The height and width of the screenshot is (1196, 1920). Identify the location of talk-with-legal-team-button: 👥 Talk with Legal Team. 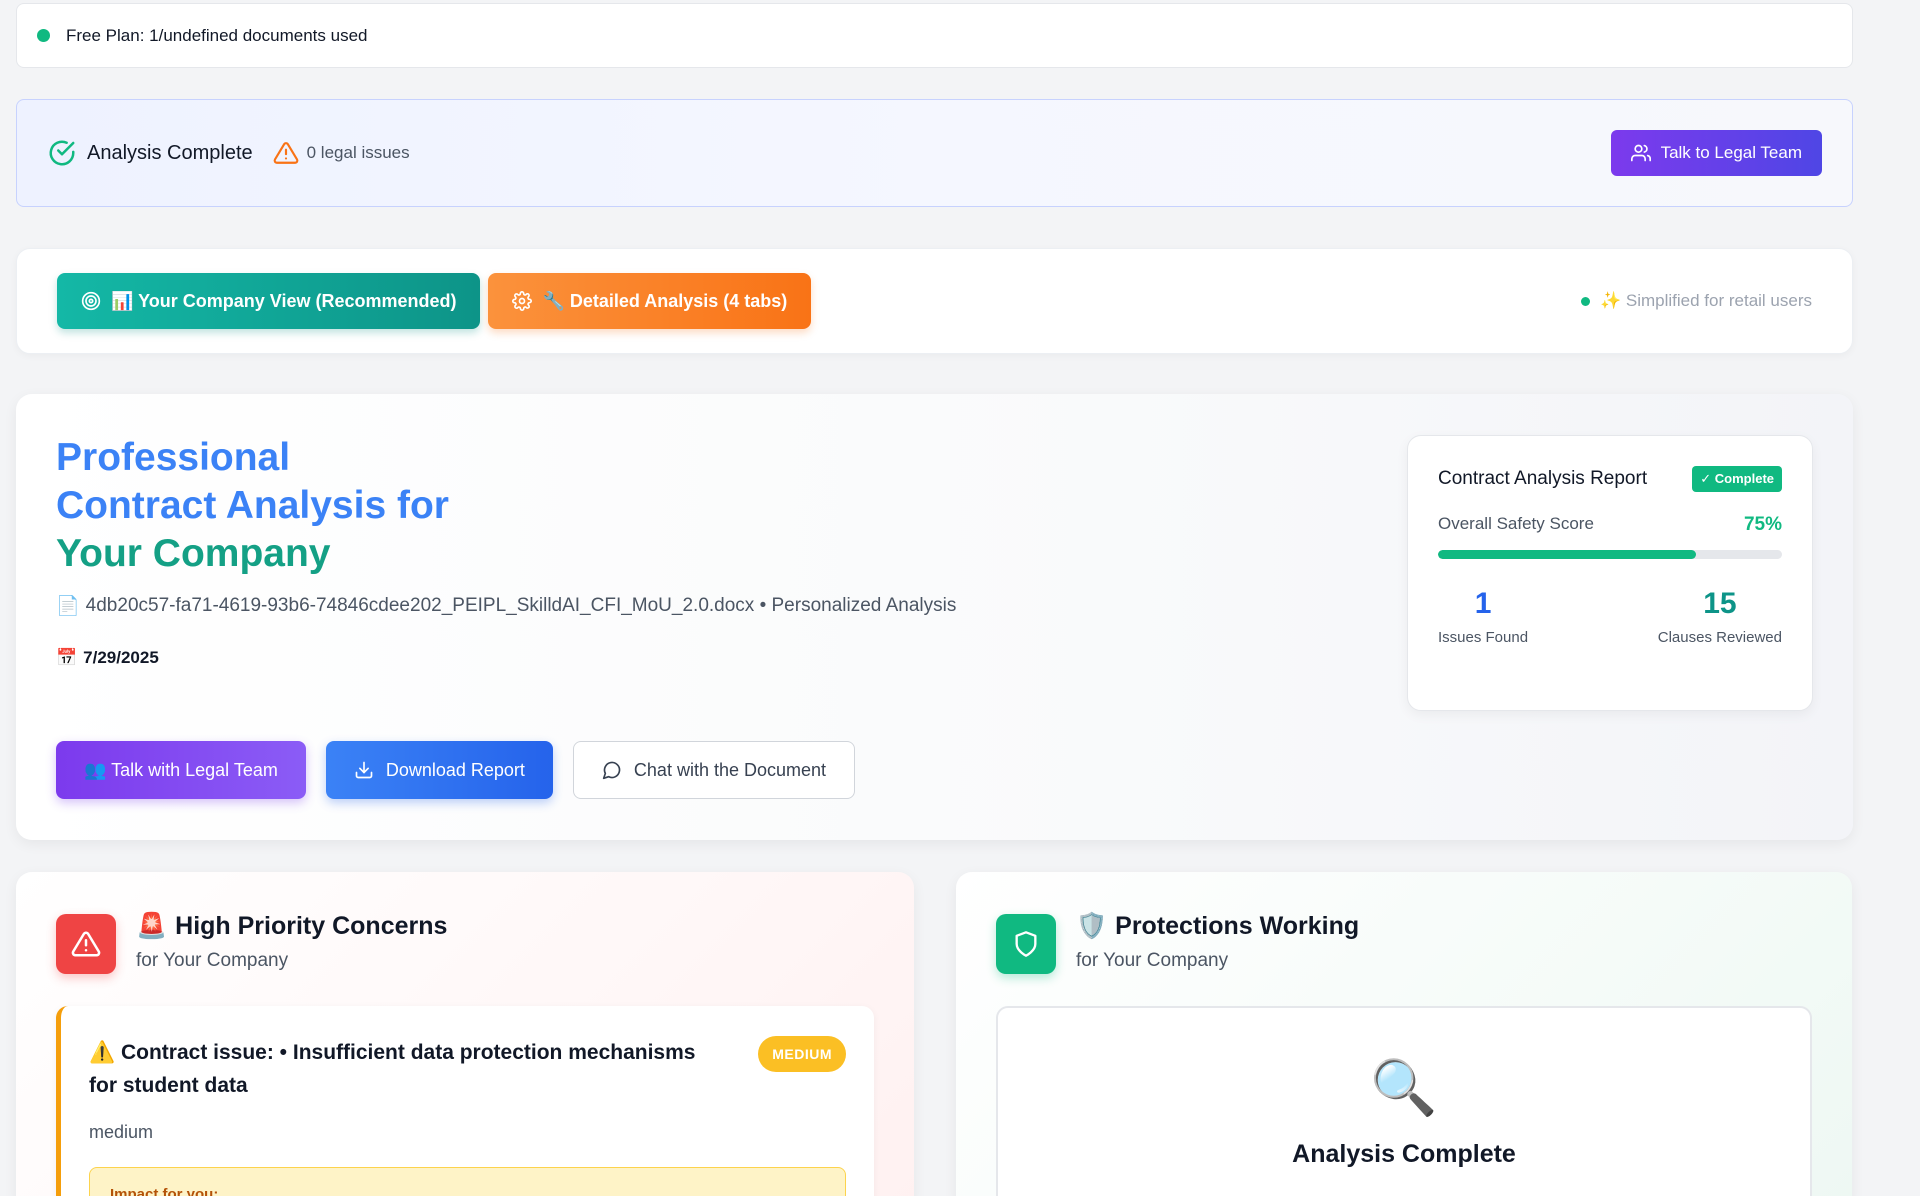
(181, 770).